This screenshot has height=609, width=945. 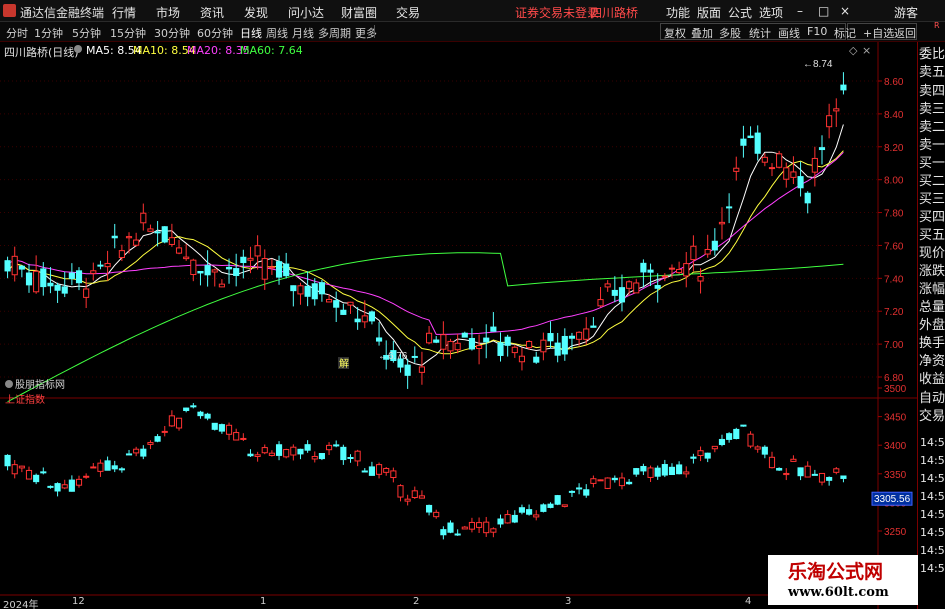 I want to click on menu-options: 选项, so click(x=771, y=12).